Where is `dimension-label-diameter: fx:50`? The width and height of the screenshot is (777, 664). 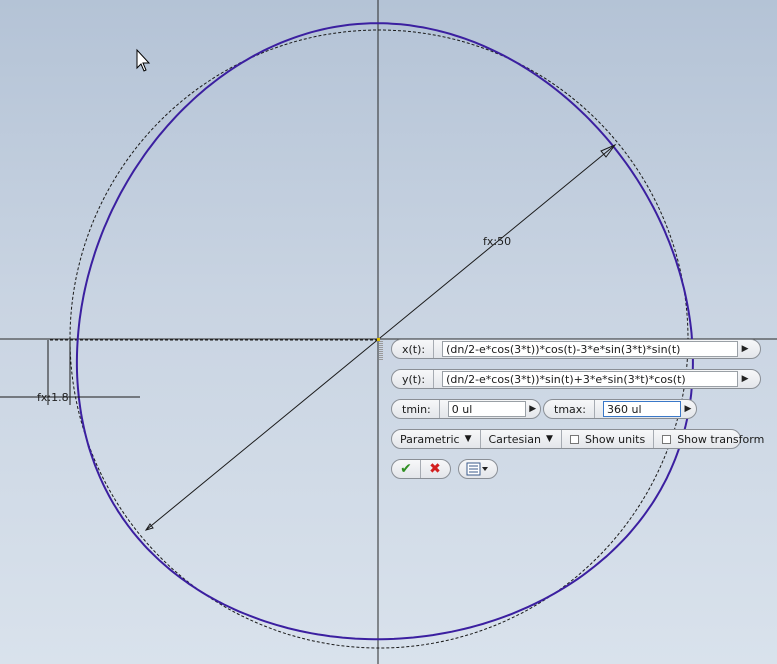
dimension-label-diameter: fx:50 is located at coordinates (497, 241).